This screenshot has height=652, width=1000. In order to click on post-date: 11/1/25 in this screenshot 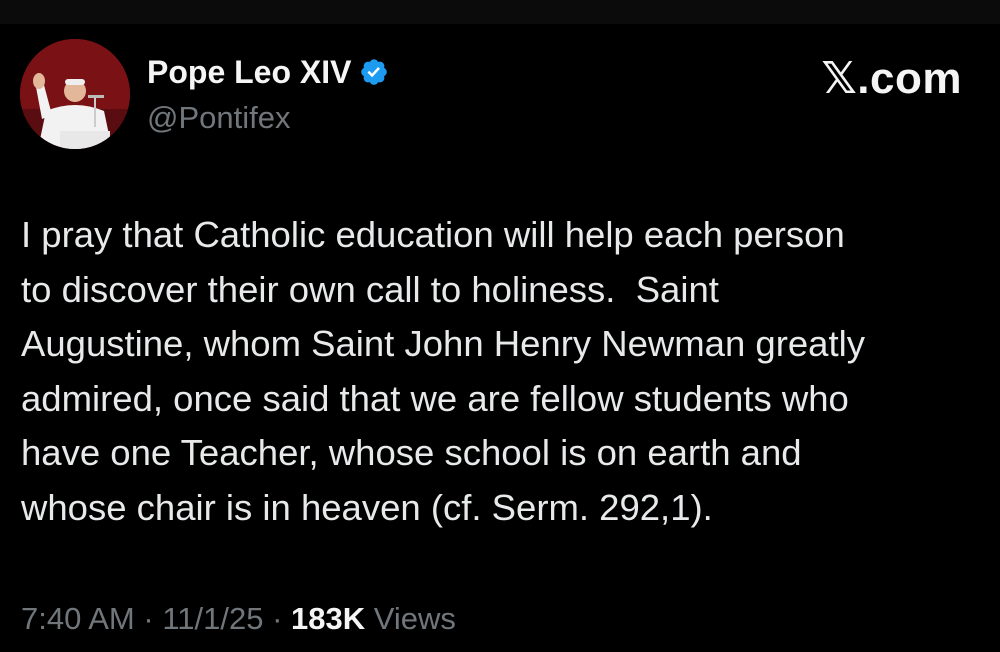, I will do `click(212, 618)`.